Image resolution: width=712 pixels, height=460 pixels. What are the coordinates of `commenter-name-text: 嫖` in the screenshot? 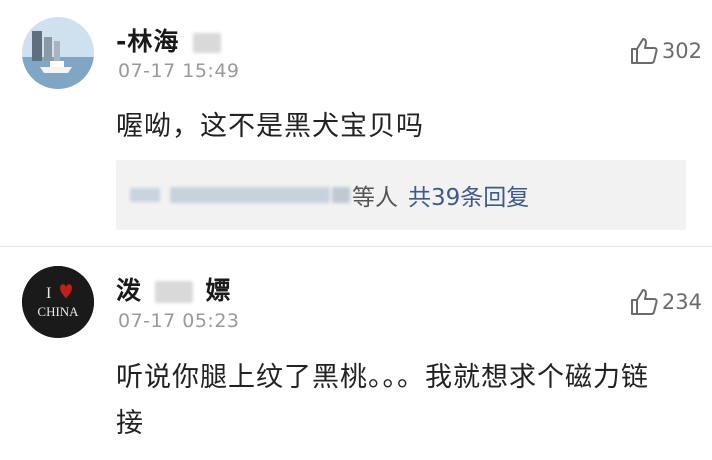 It's located at (218, 290).